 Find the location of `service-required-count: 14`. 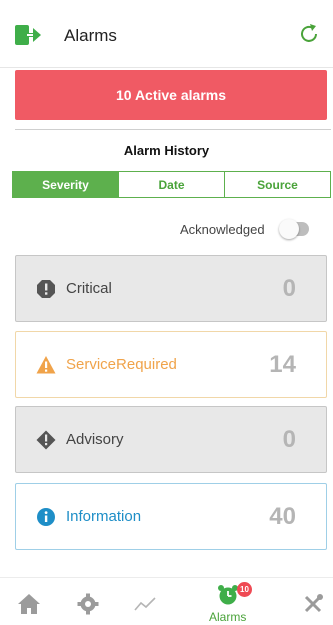

service-required-count: 14 is located at coordinates (282, 364).